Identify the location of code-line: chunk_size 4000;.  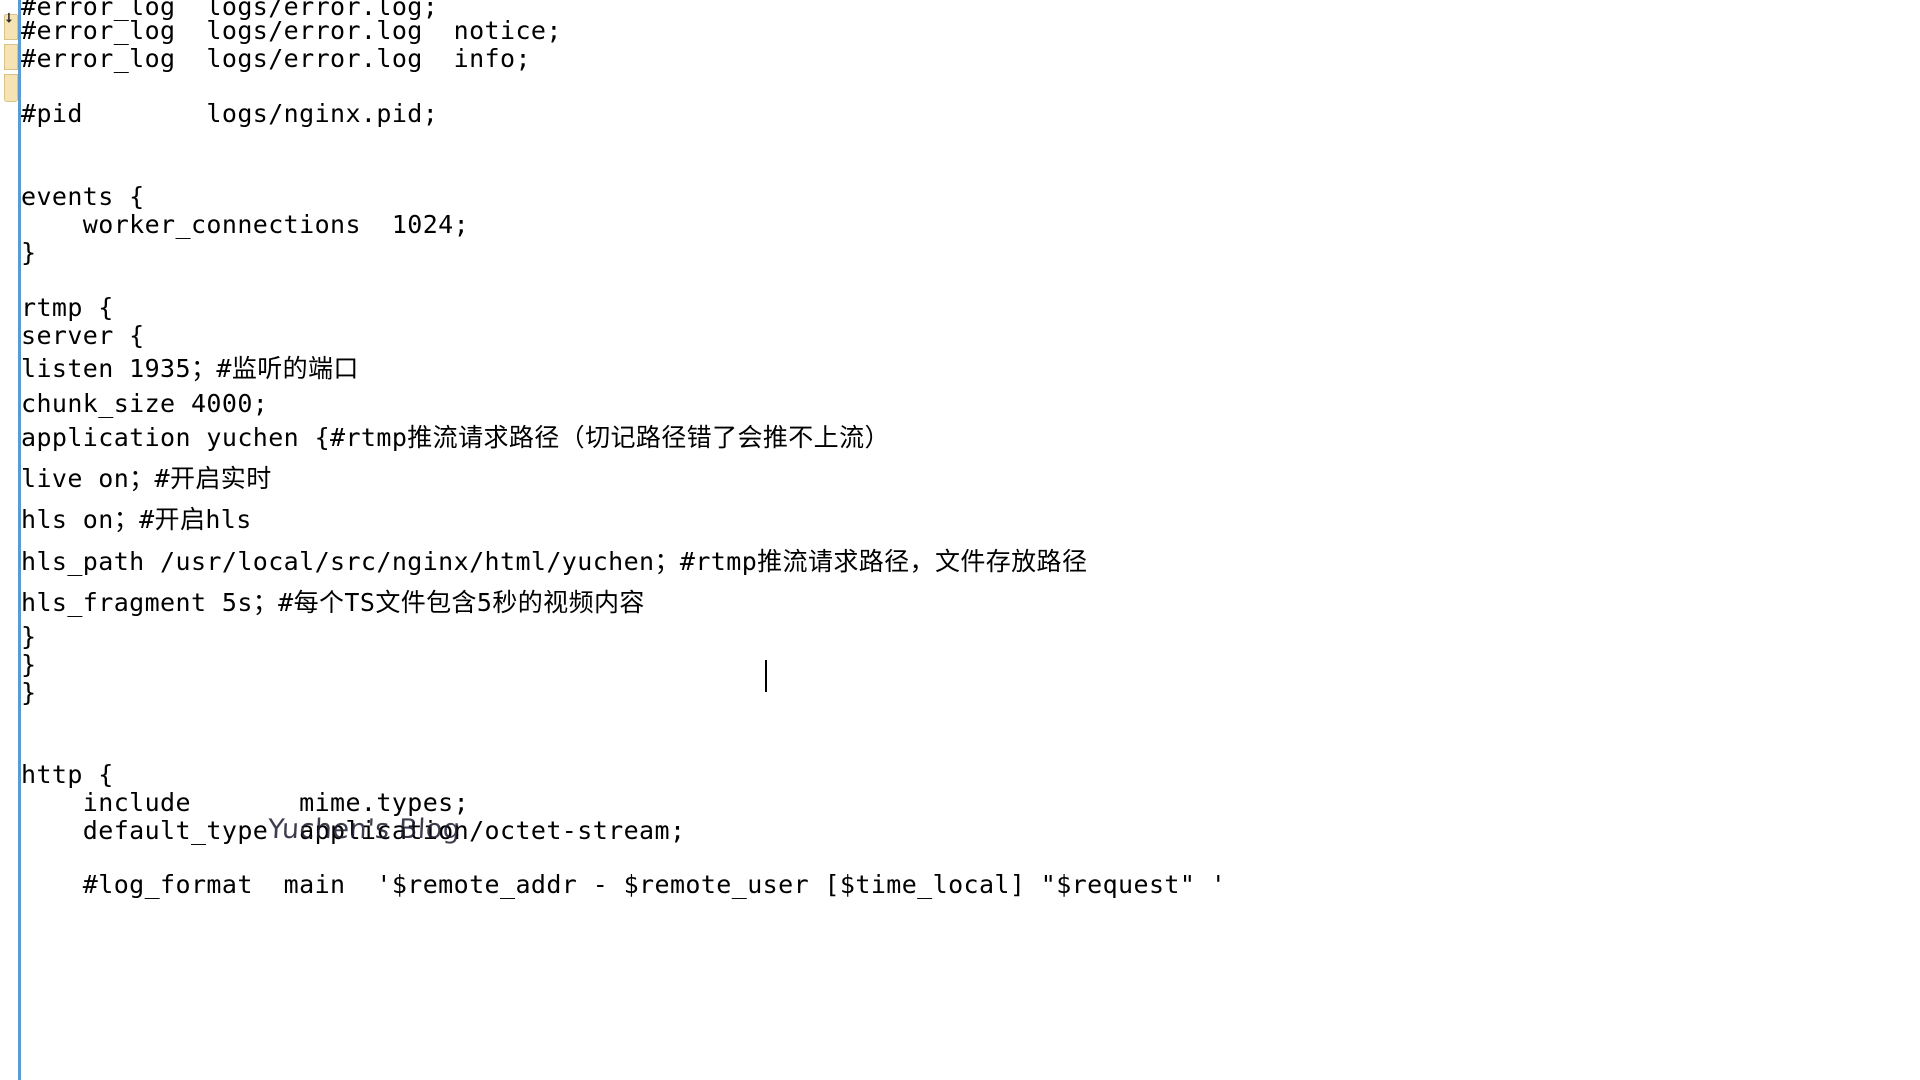
(145, 403).